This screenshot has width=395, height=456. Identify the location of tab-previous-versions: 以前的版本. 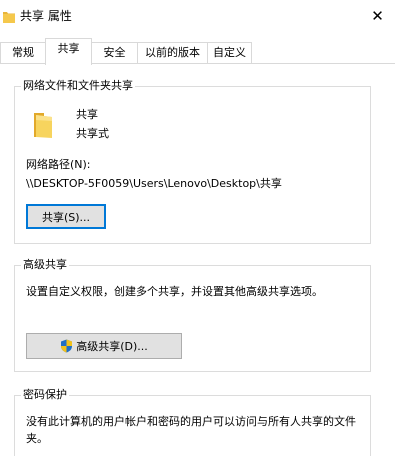
(172, 53).